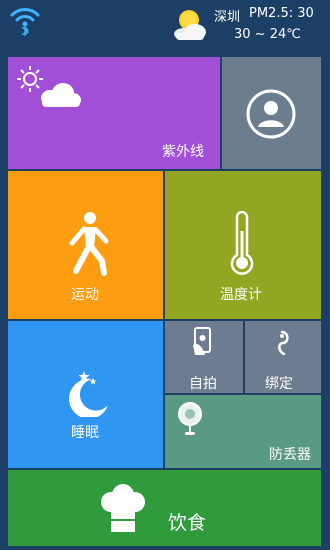 The width and height of the screenshot is (330, 550). What do you see at coordinates (283, 343) in the screenshot?
I see `bind-device-icon` at bounding box center [283, 343].